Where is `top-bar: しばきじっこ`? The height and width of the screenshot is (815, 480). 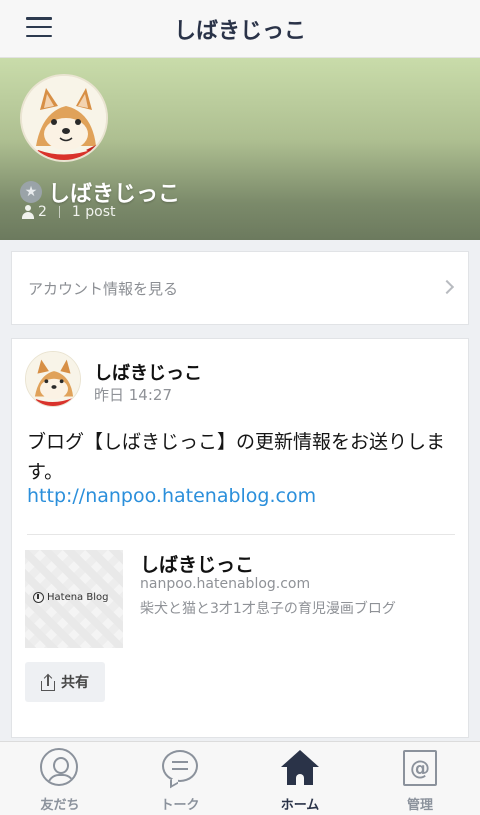 top-bar: しばきじっこ is located at coordinates (240, 29).